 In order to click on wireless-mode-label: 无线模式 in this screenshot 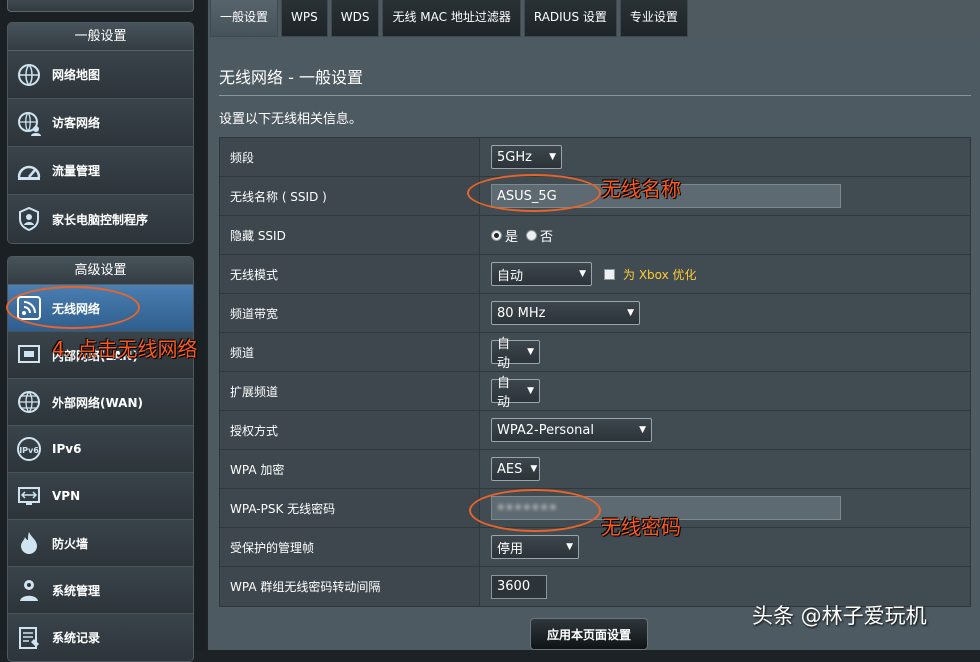, I will do `click(350, 274)`.